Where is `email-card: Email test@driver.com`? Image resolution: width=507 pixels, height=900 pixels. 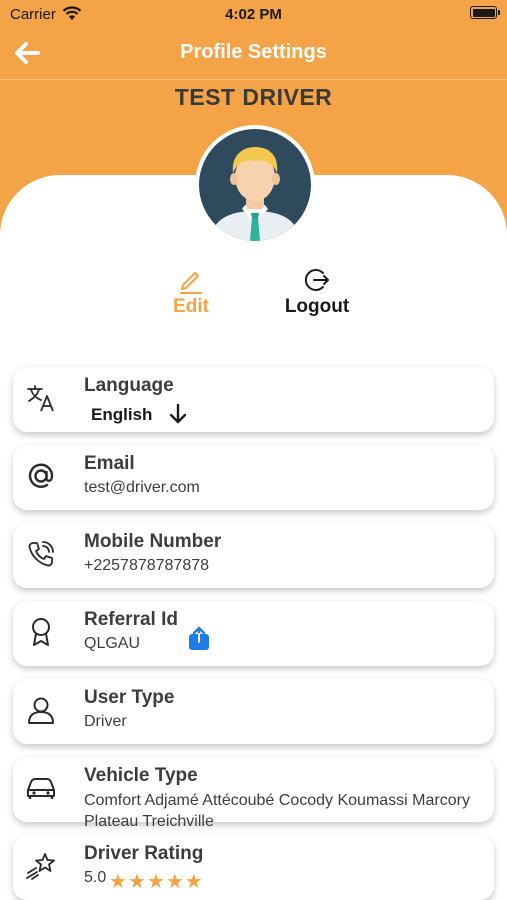 email-card: Email test@driver.com is located at coordinates (253, 477).